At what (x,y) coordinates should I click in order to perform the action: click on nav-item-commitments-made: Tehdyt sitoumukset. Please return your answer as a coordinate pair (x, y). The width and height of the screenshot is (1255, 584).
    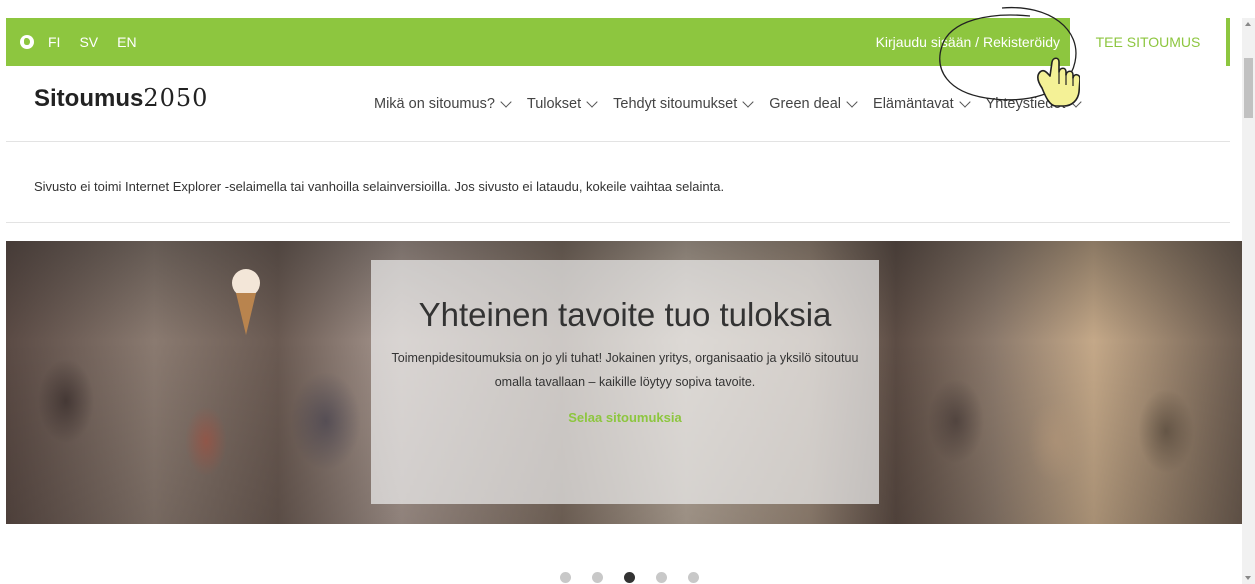
    Looking at the image, I should click on (683, 103).